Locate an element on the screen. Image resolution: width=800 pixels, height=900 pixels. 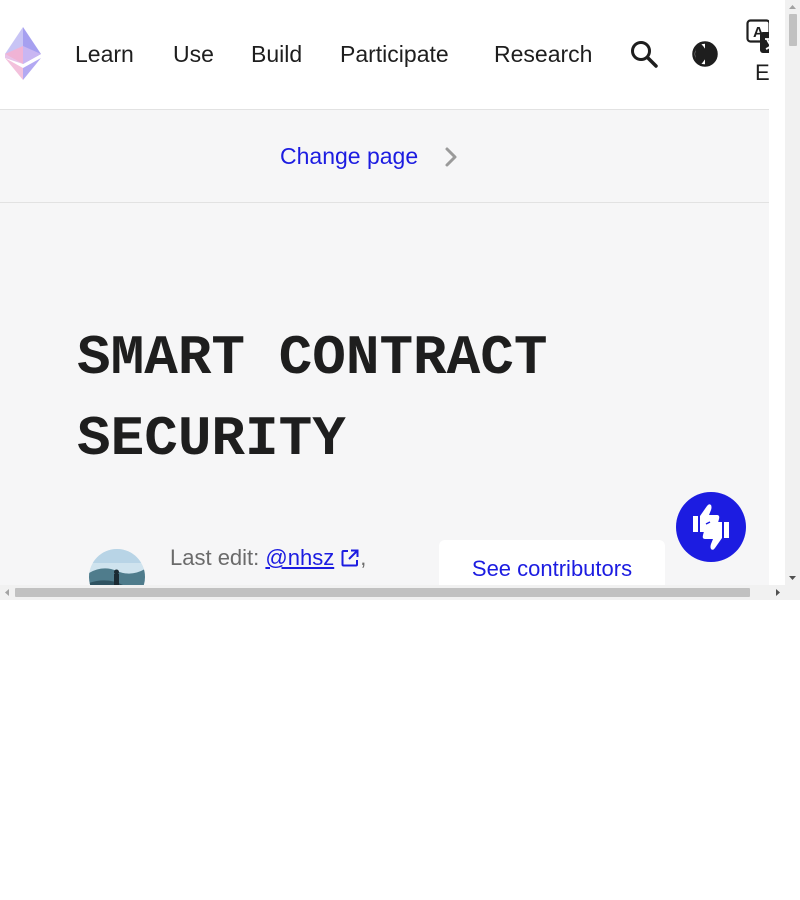
last-edit-prefix: Last edit: is located at coordinates (215, 557).